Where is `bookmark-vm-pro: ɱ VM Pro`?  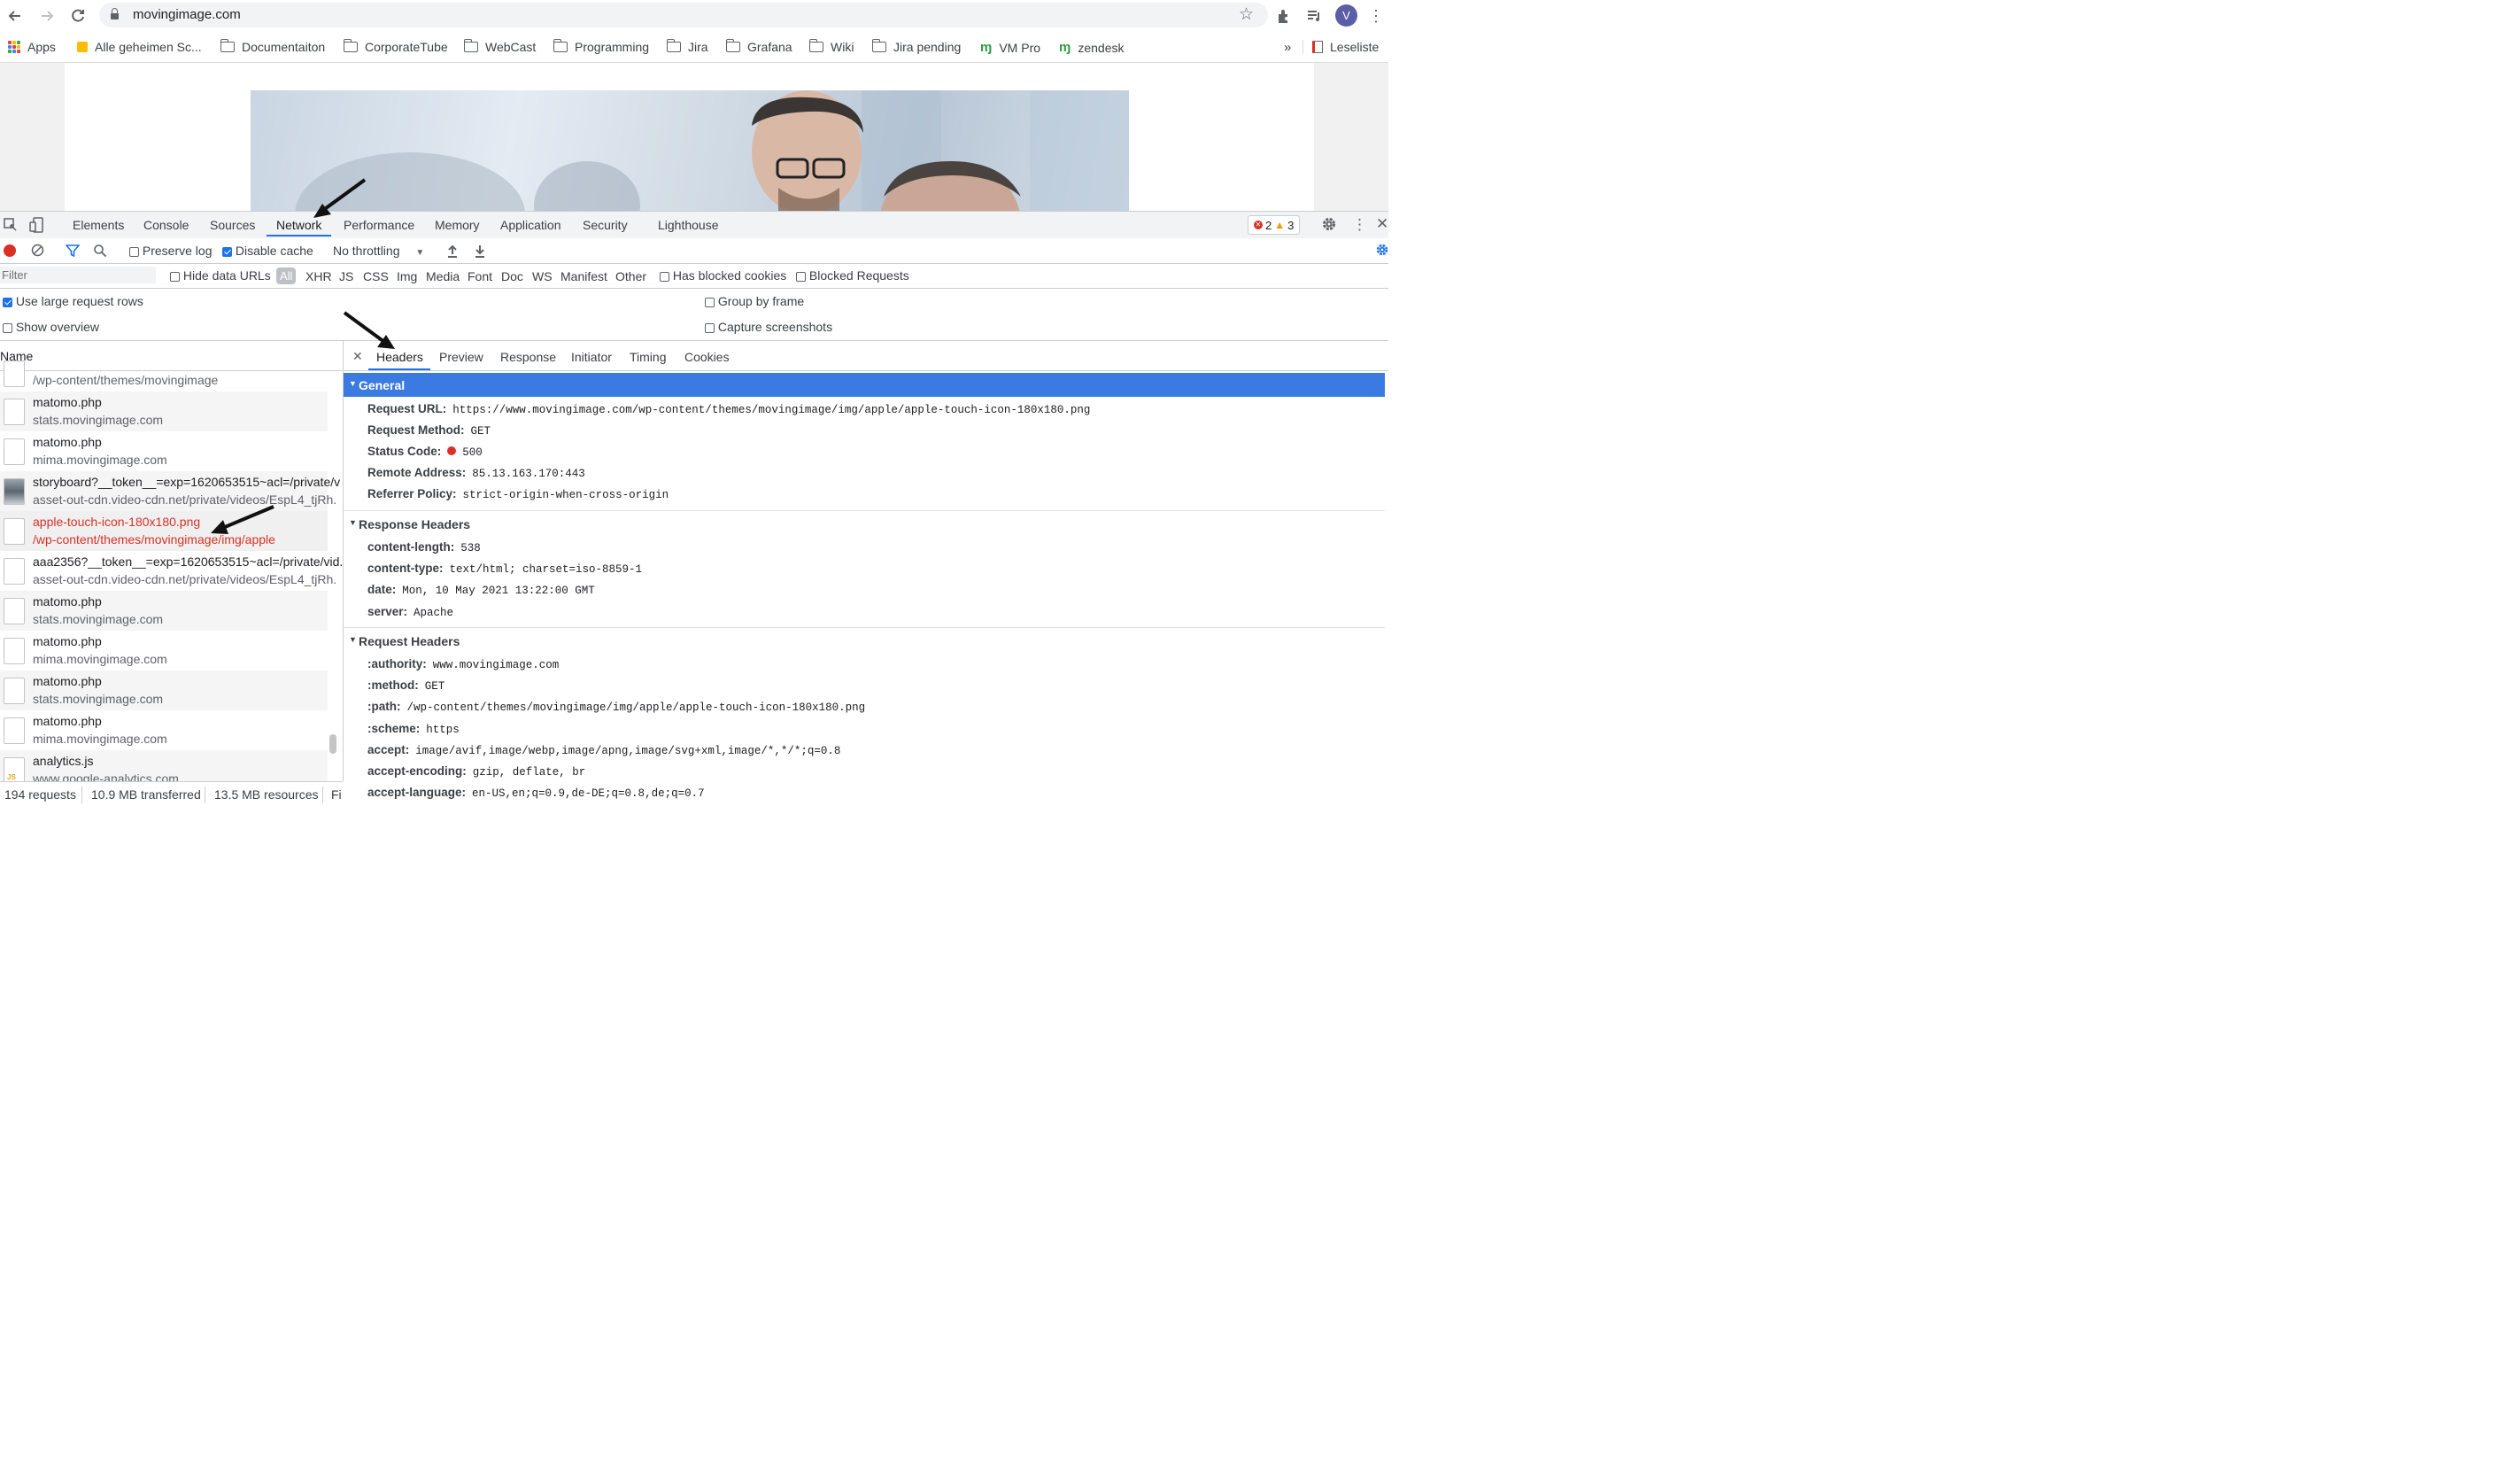 bookmark-vm-pro: ɱ VM Pro is located at coordinates (1010, 47).